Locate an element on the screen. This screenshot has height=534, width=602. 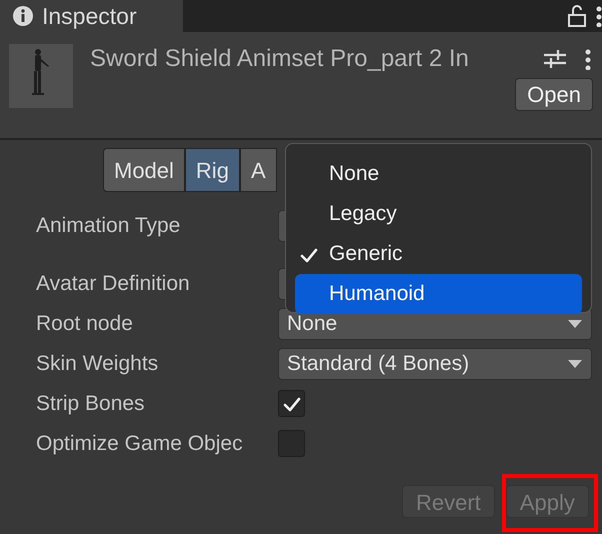
asset-title: Sword Shield Animset Pro_part 2 In is located at coordinates (280, 59).